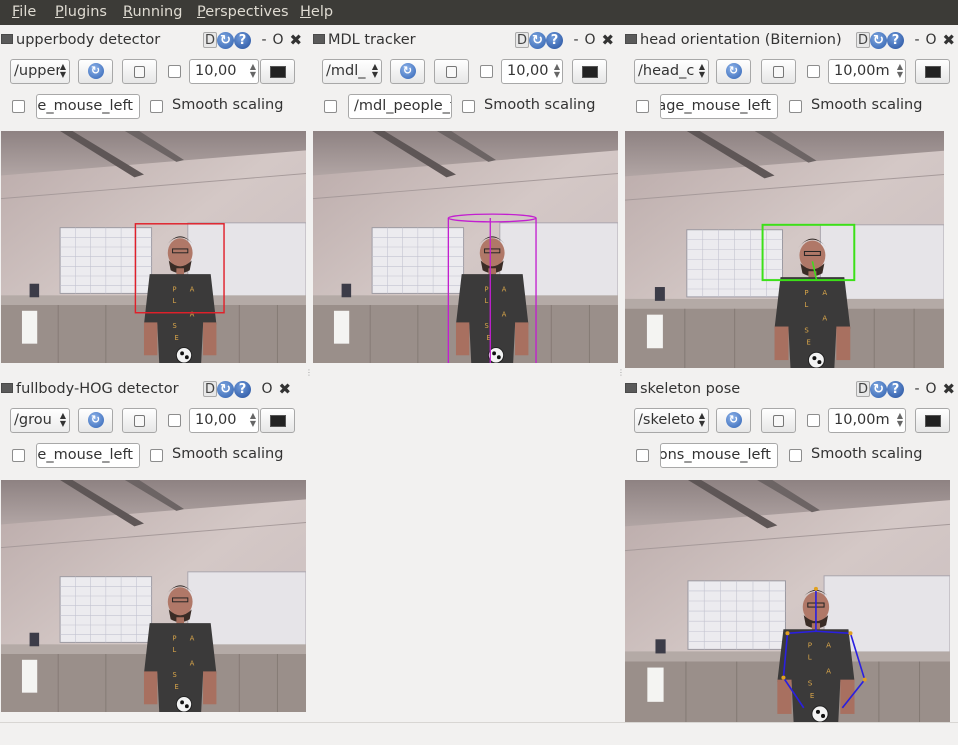 The image size is (958, 745). I want to click on topic-combo: /mdl_ ▲ ▼, so click(352, 71).